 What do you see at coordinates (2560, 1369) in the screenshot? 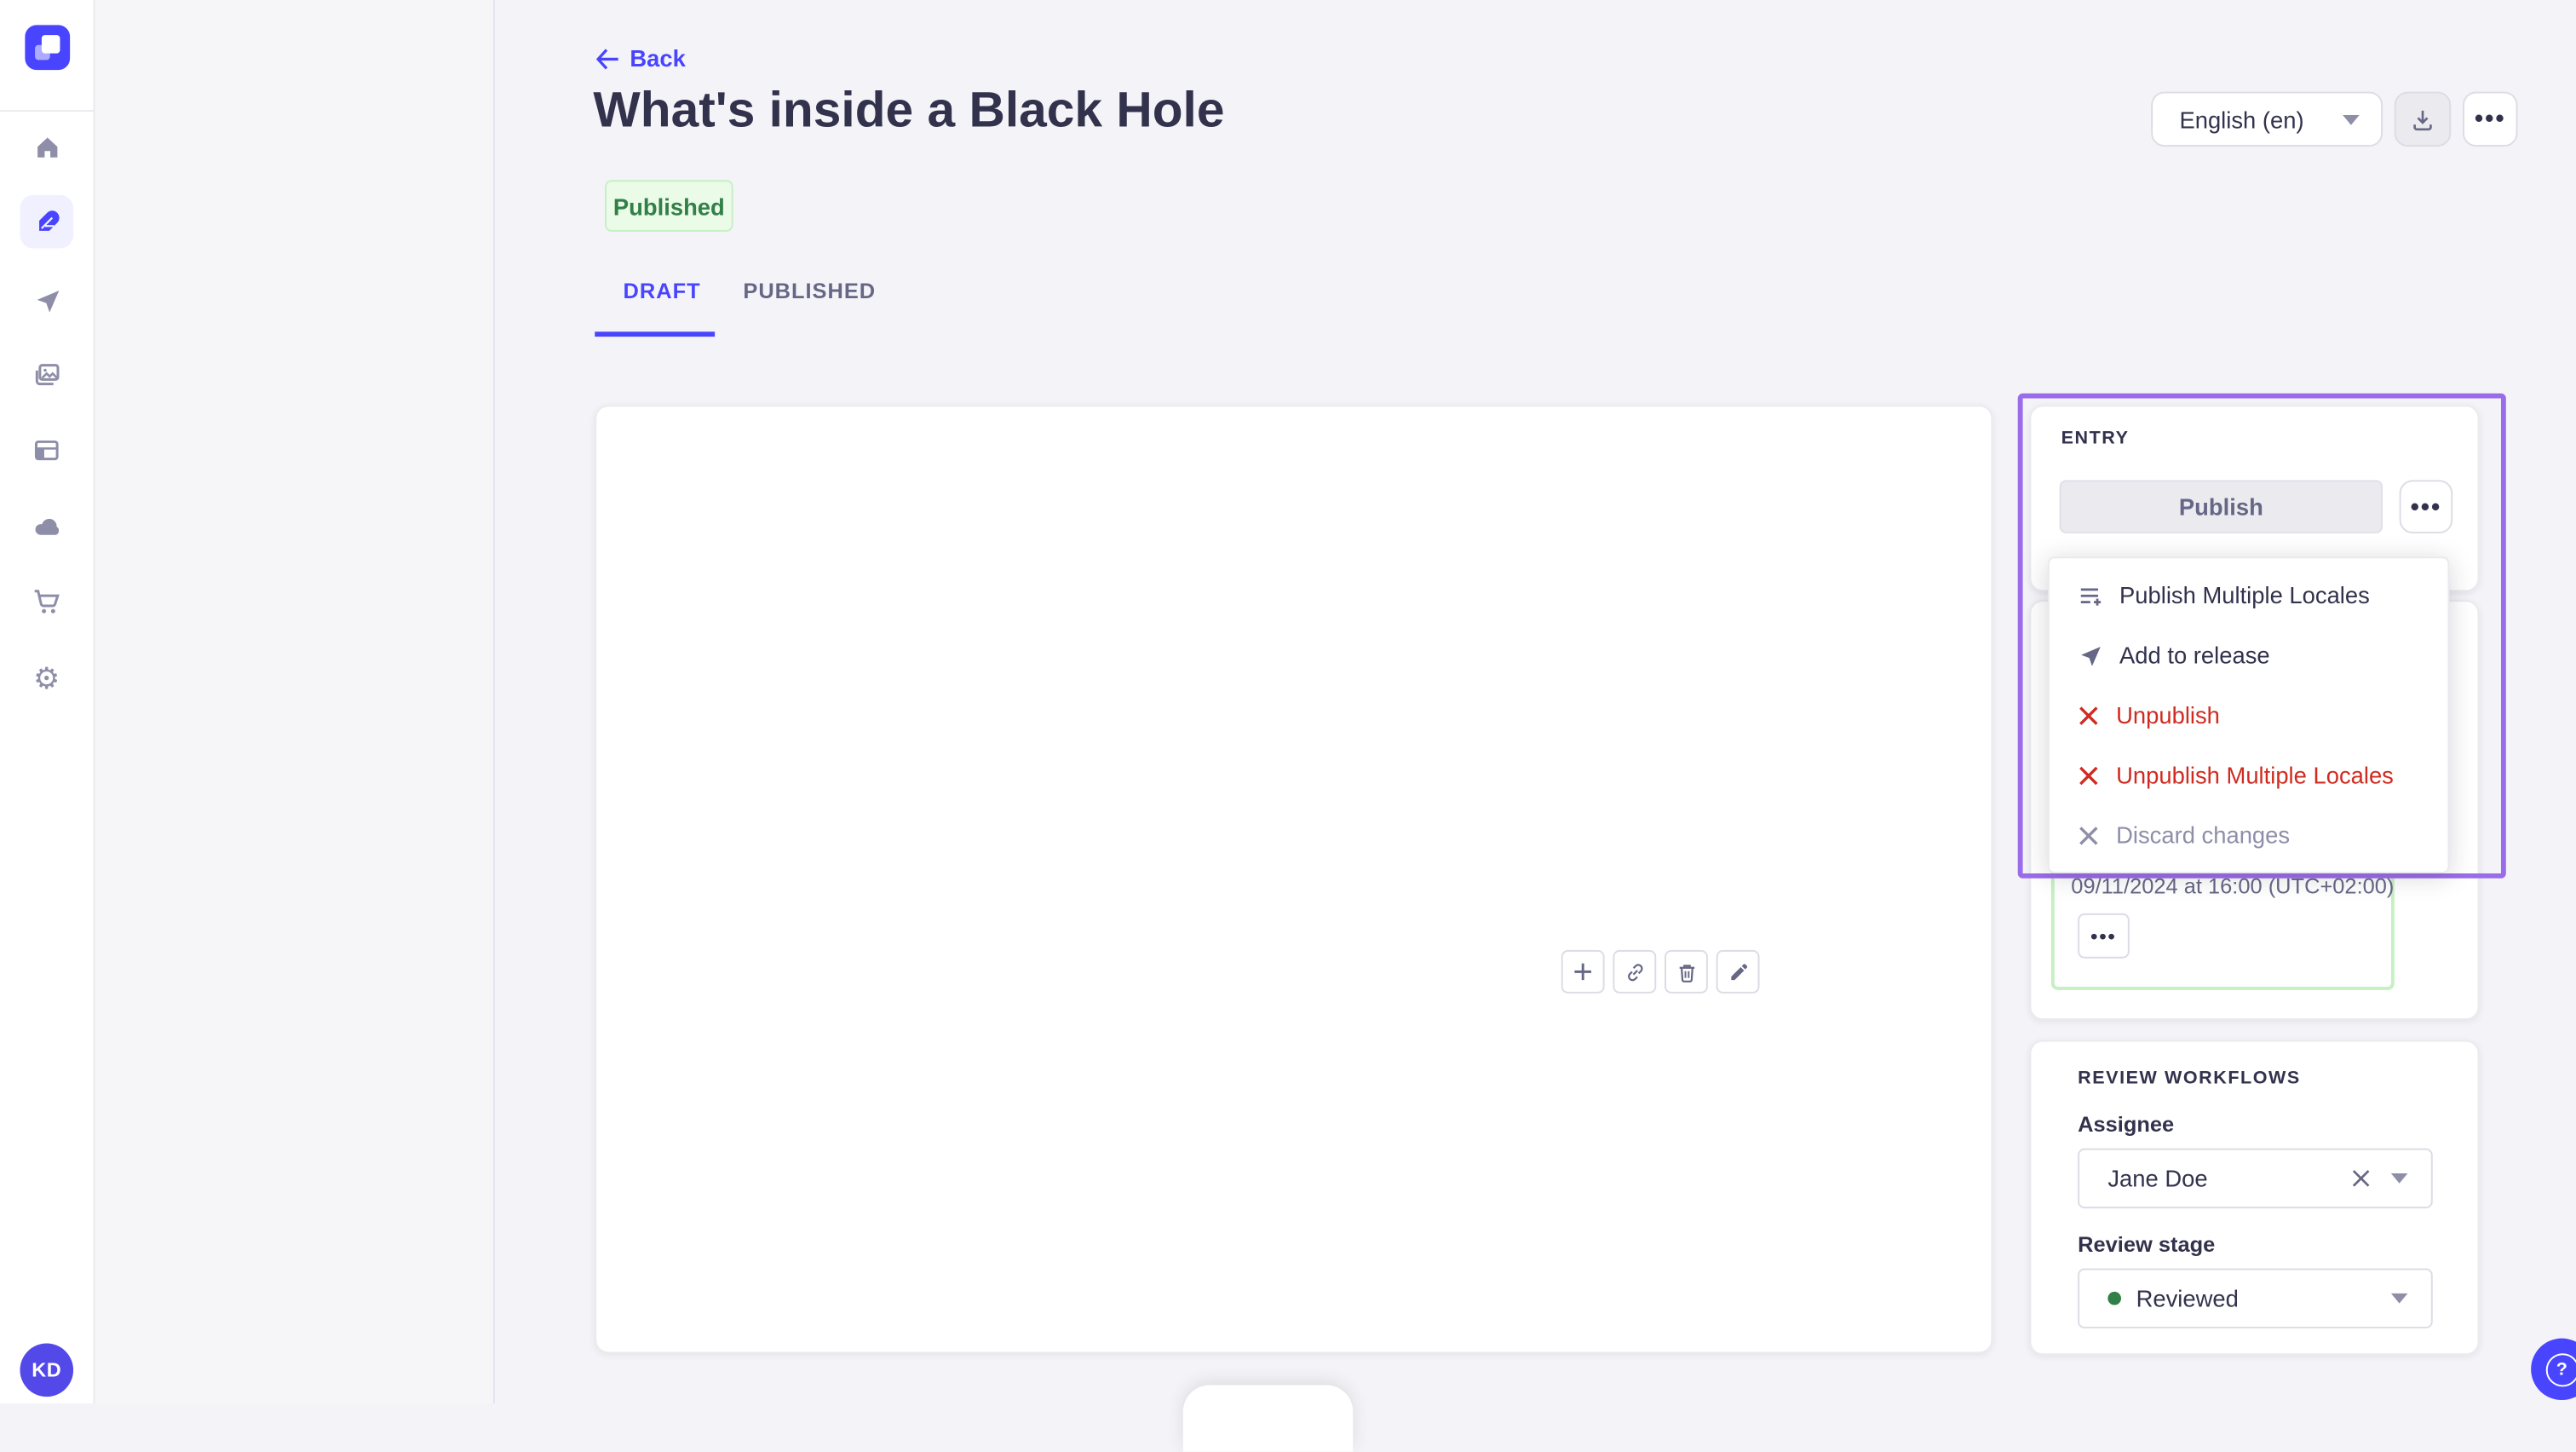
I see `question-icon: ?` at bounding box center [2560, 1369].